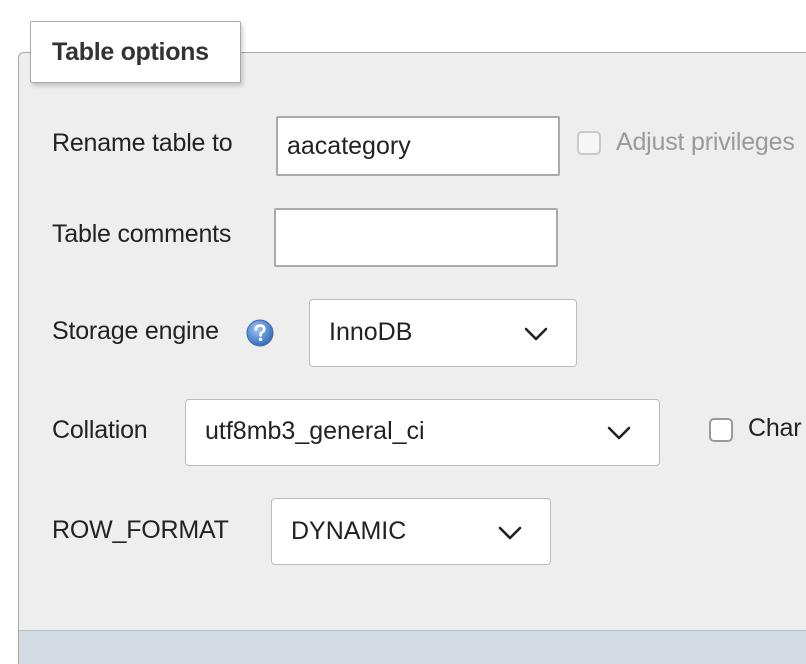  Describe the element at coordinates (135, 331) in the screenshot. I see `storage-engine-label: Storage engine` at that location.